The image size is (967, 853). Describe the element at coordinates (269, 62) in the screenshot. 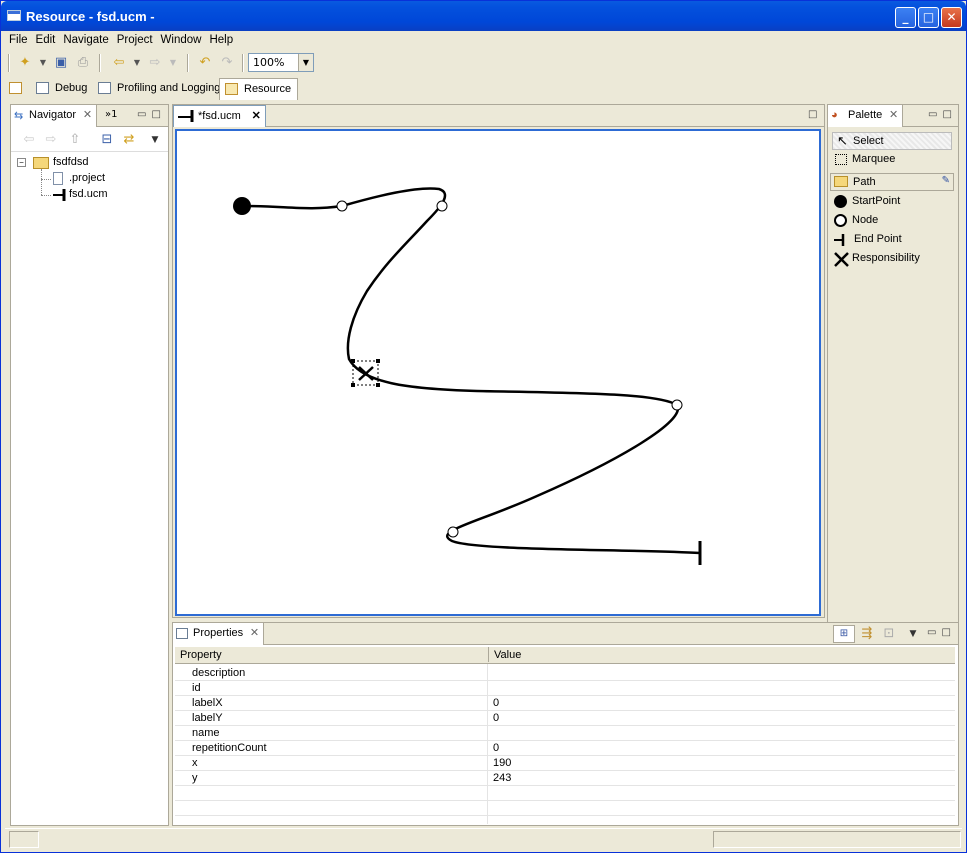

I see `zoom-value: 100%` at that location.